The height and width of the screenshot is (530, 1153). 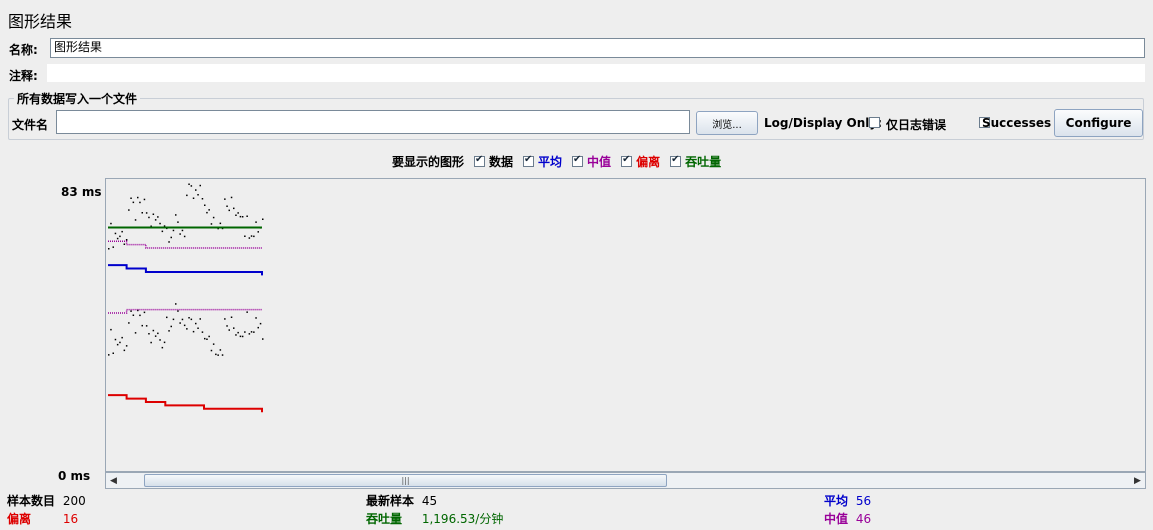 I want to click on stat-average-label: 平均, so click(x=836, y=501).